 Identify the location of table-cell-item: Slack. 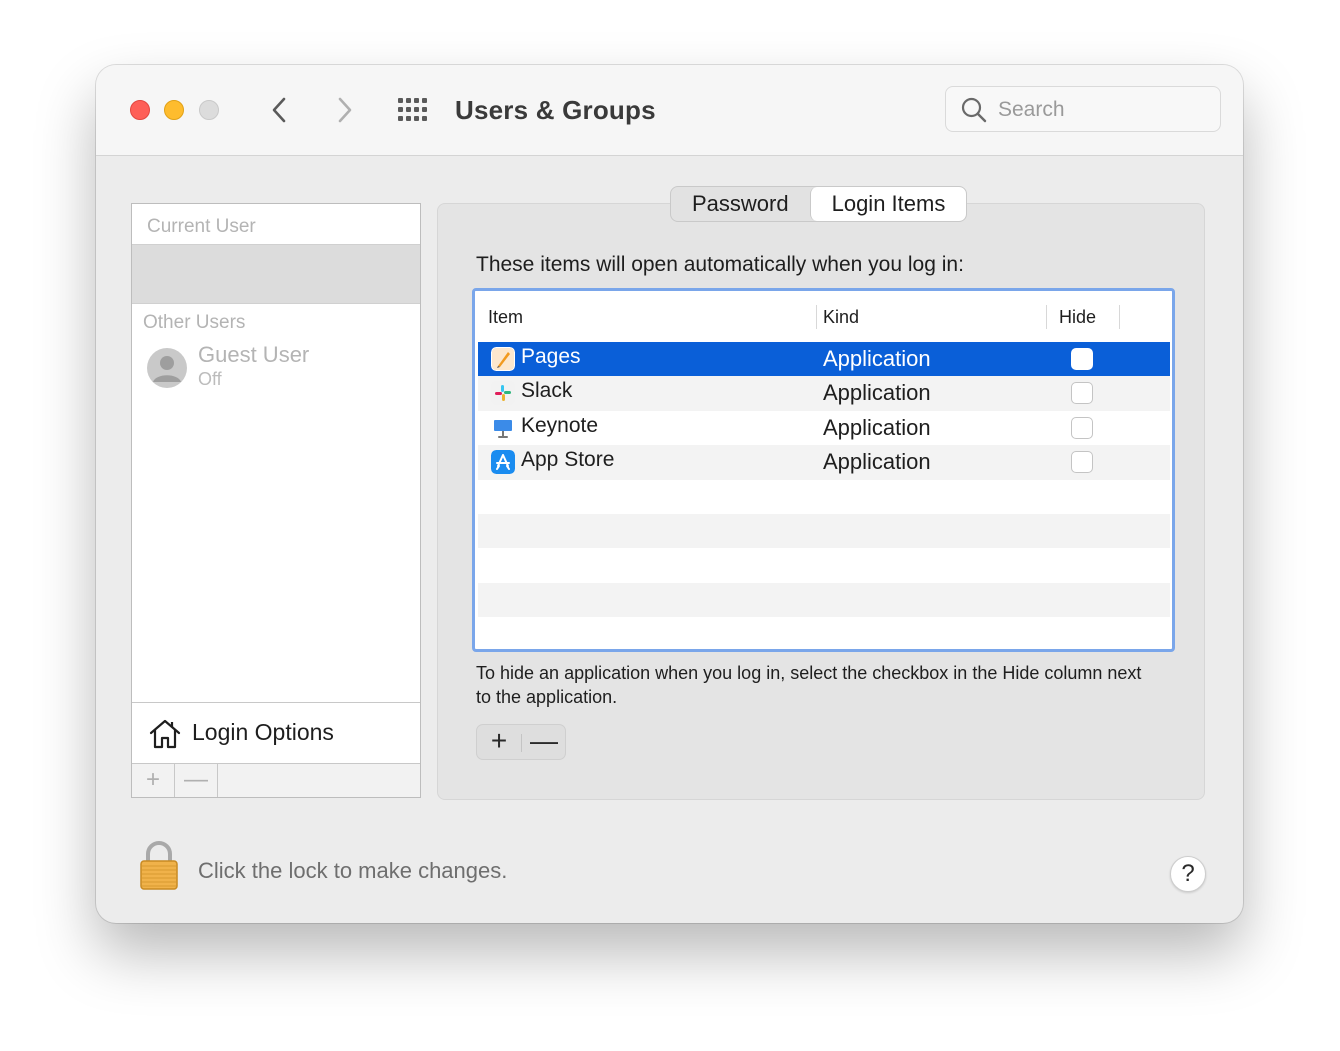
(547, 391).